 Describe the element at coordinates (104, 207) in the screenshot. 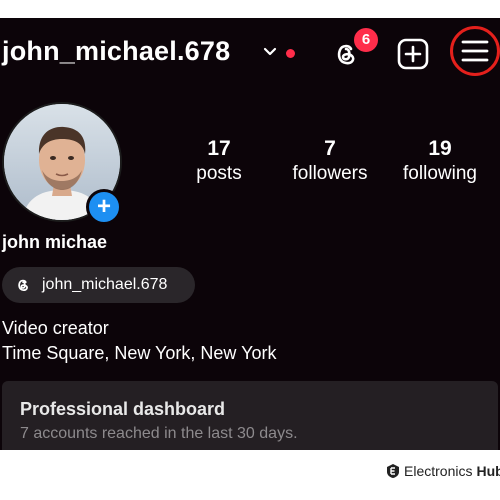

I see `add-story-button: +` at that location.